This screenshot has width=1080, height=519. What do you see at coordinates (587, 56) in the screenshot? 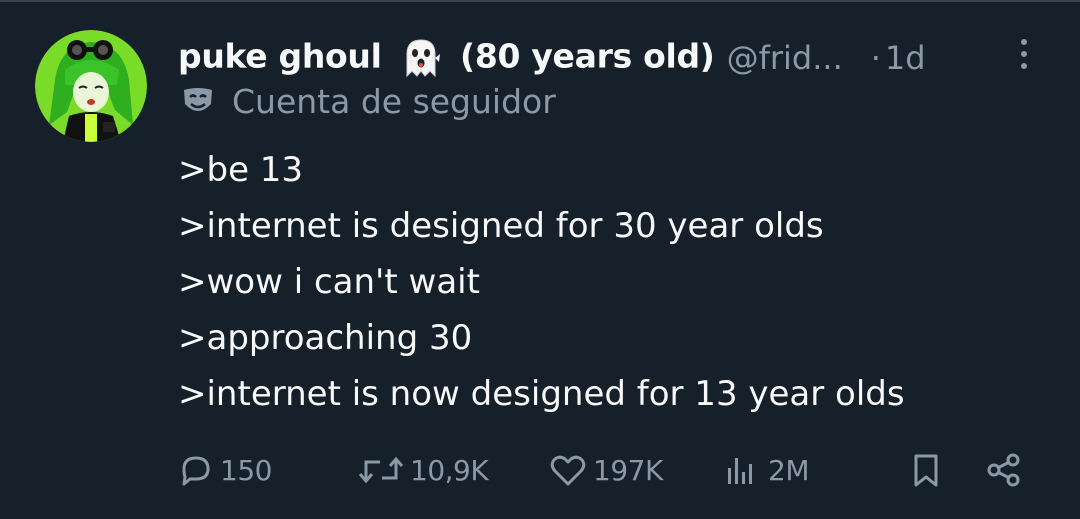
I see `author-name-suffix: (80 years old)` at bounding box center [587, 56].